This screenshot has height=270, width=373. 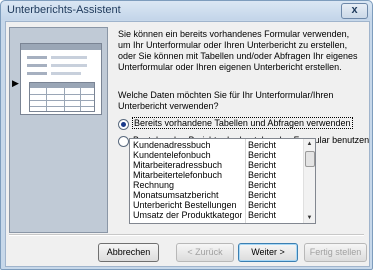 What do you see at coordinates (309, 181) in the screenshot?
I see `vertical-scrollbar: ▲ ▼` at bounding box center [309, 181].